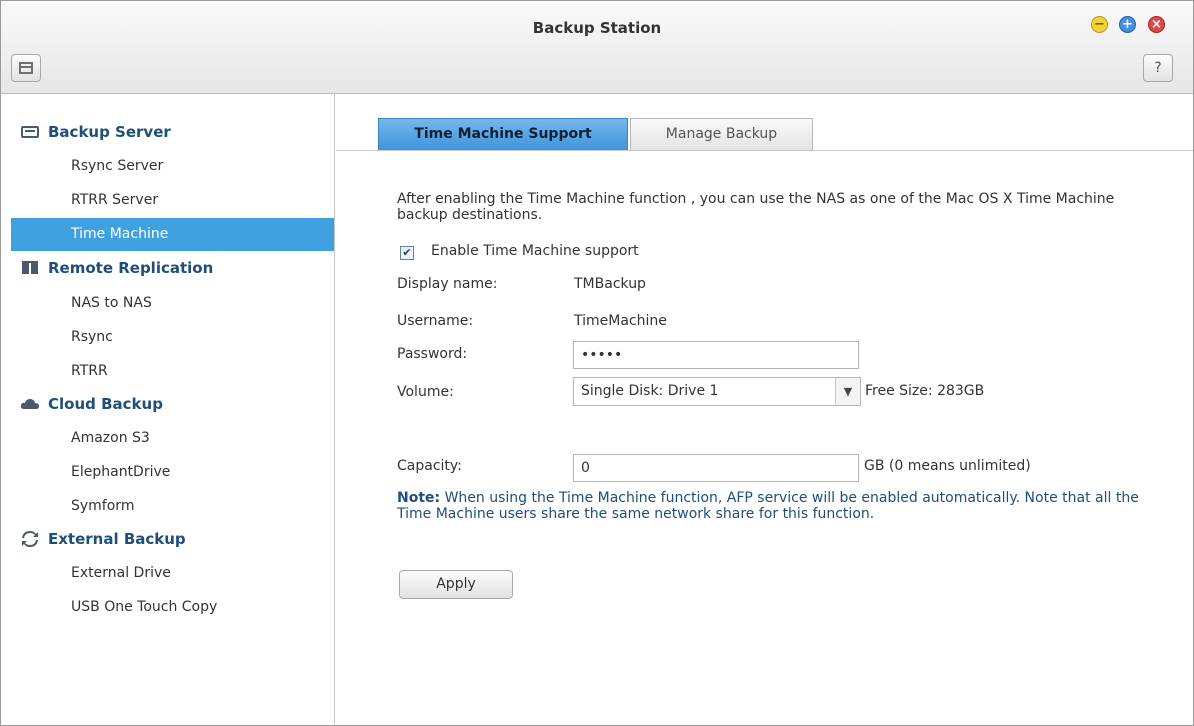 This screenshot has width=1194, height=726. I want to click on close-icon: ×, so click(1156, 24).